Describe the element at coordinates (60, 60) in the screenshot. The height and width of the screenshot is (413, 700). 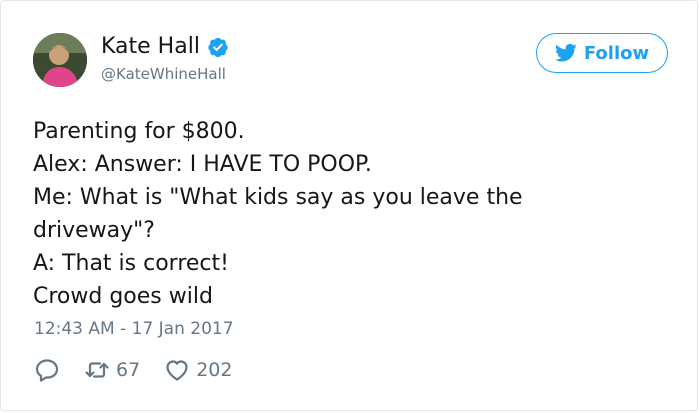
I see `avatar` at that location.